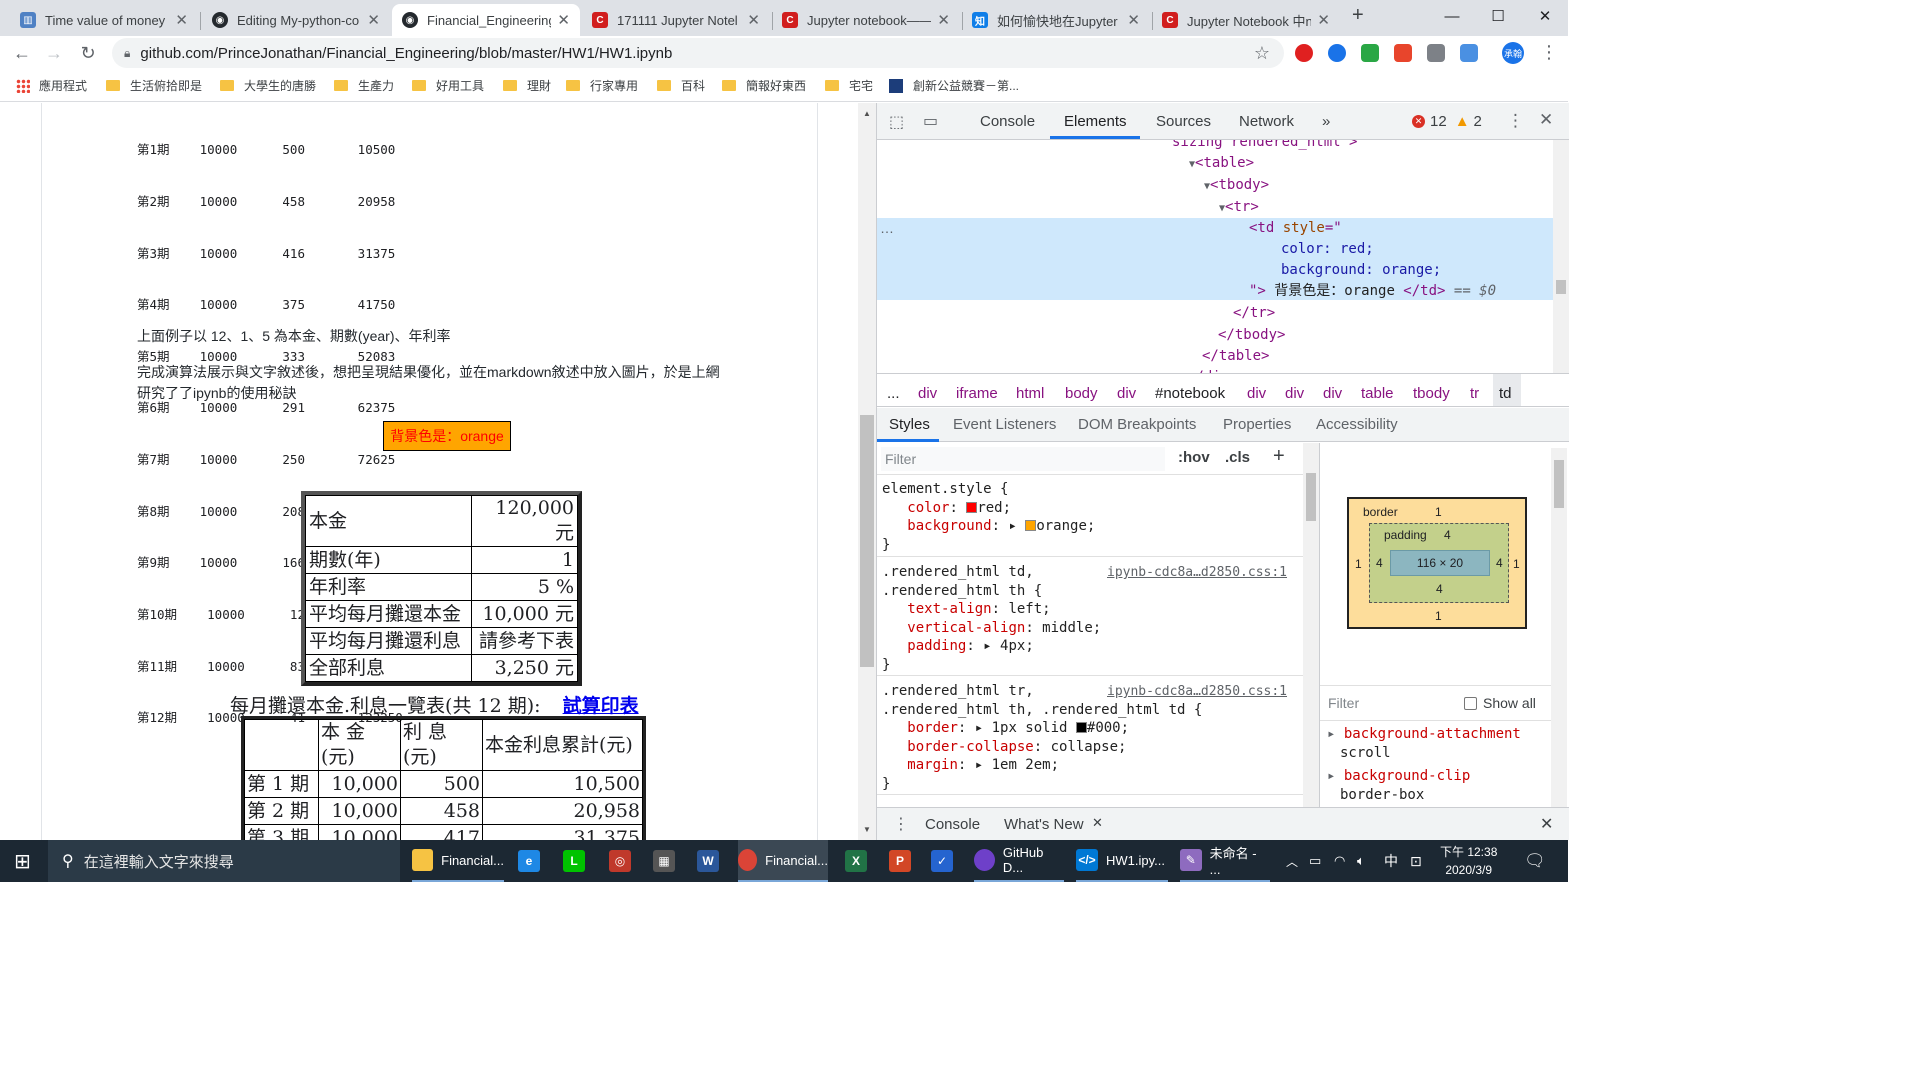  I want to click on bookmark-apps: 應用程式, so click(51, 85).